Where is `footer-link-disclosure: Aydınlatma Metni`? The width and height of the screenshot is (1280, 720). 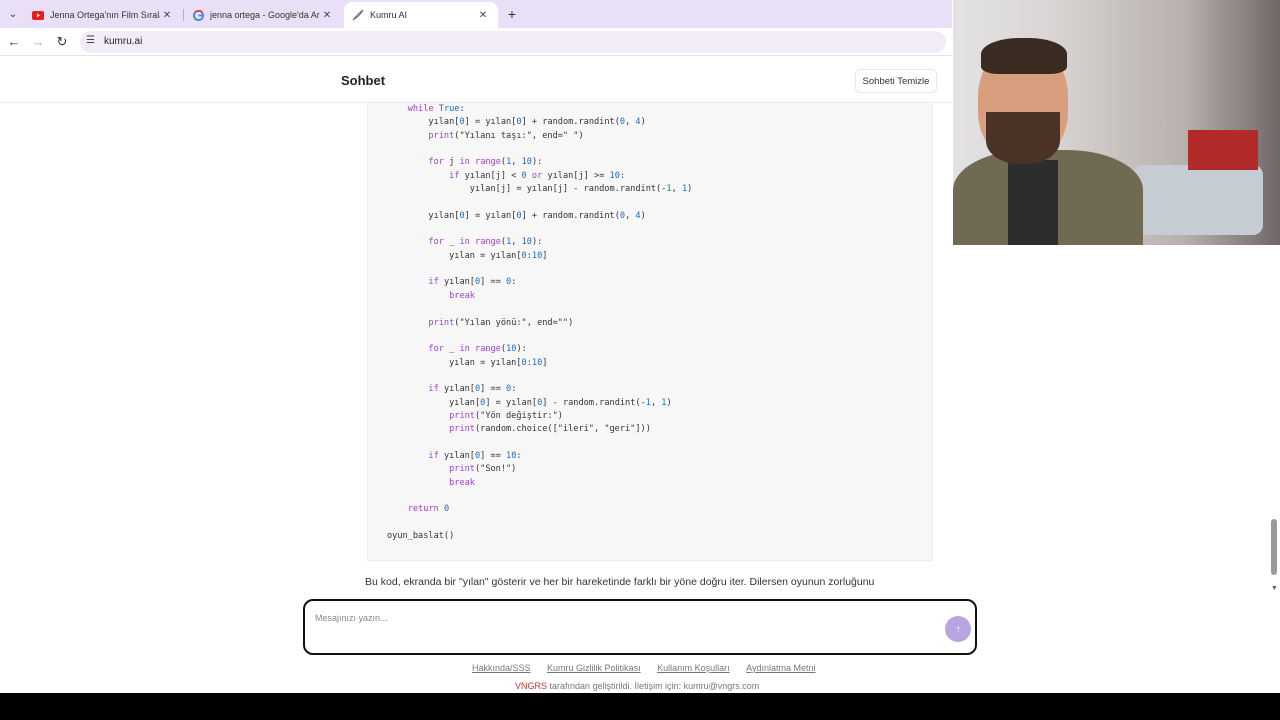 footer-link-disclosure: Aydınlatma Metni is located at coordinates (780, 668).